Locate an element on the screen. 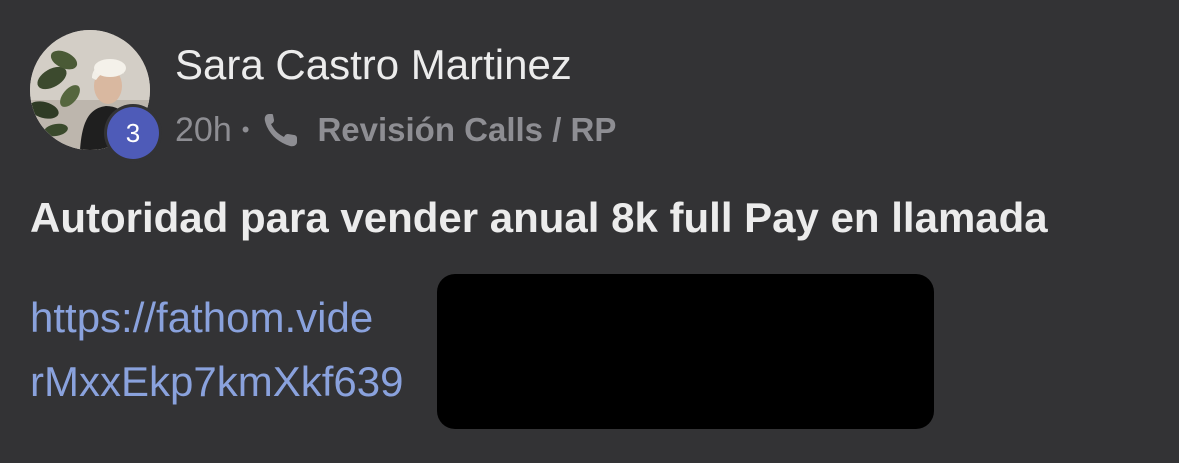 The image size is (1179, 463). post-meta: 20h • Revisión Calls / RP is located at coordinates (395, 130).